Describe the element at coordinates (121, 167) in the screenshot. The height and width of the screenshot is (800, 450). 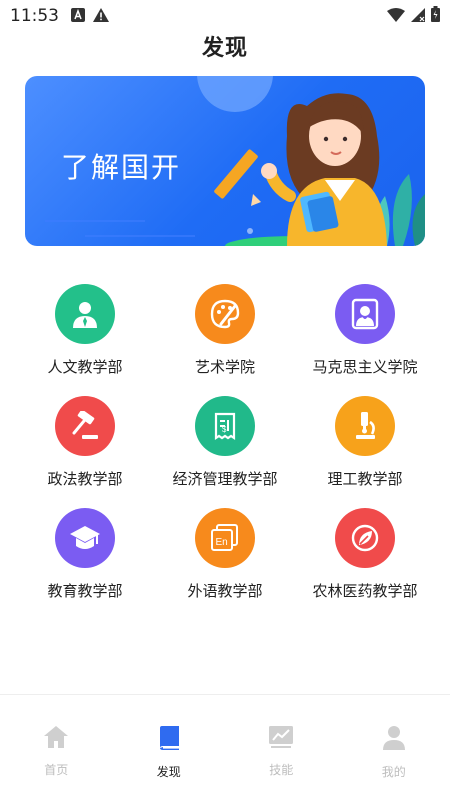
I see `banner-text: 了解国开` at that location.